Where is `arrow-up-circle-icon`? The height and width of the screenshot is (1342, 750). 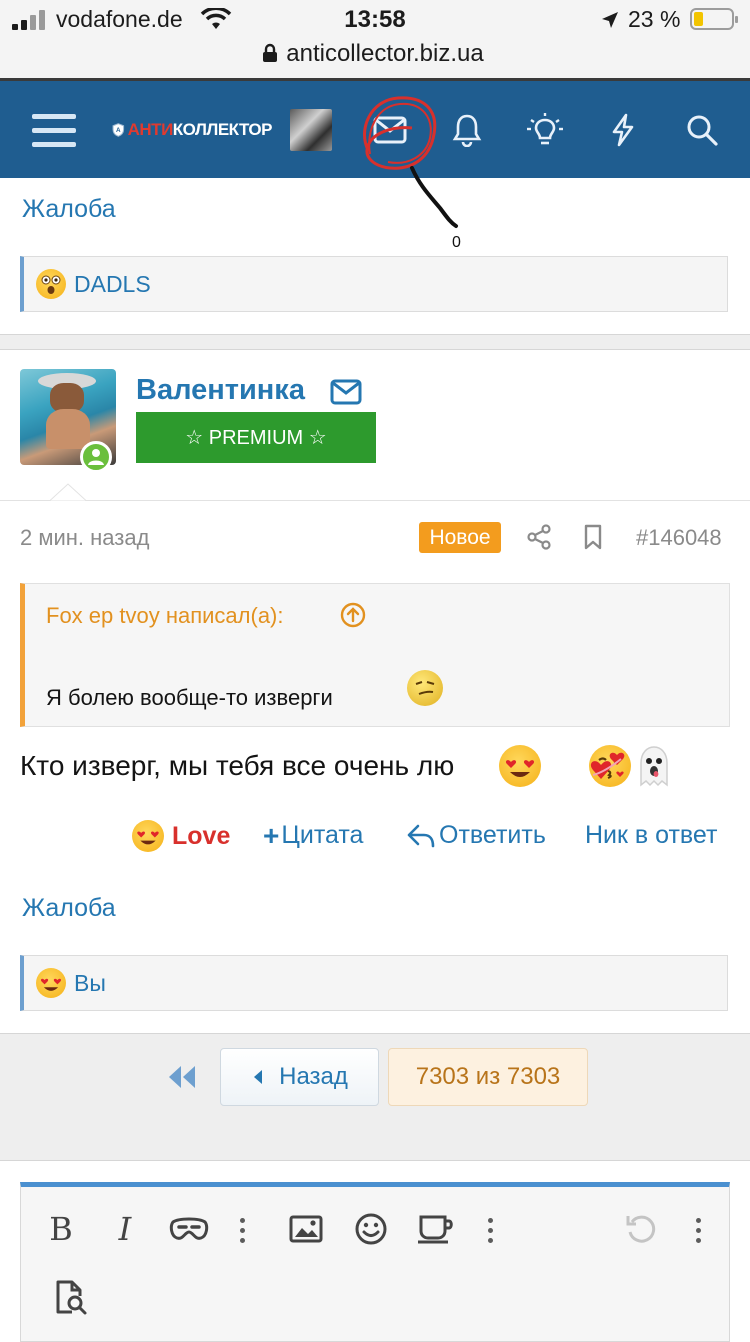 arrow-up-circle-icon is located at coordinates (353, 615).